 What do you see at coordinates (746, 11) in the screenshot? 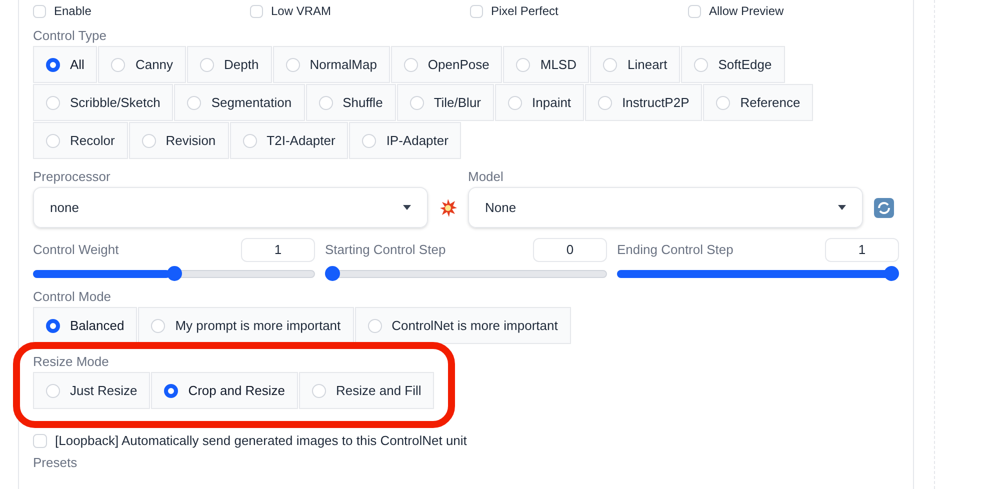
I see `checkbox-label: Allow Preview` at bounding box center [746, 11].